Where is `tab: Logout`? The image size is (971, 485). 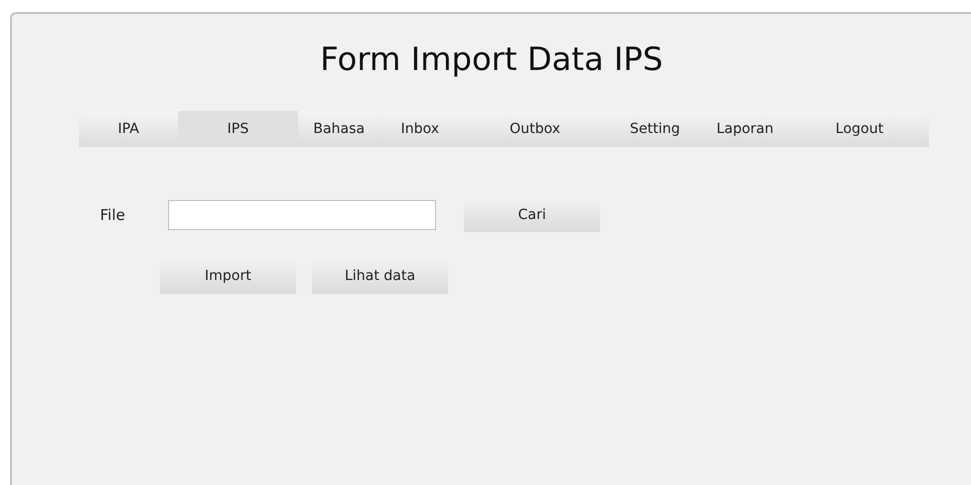
tab: Logout is located at coordinates (859, 129).